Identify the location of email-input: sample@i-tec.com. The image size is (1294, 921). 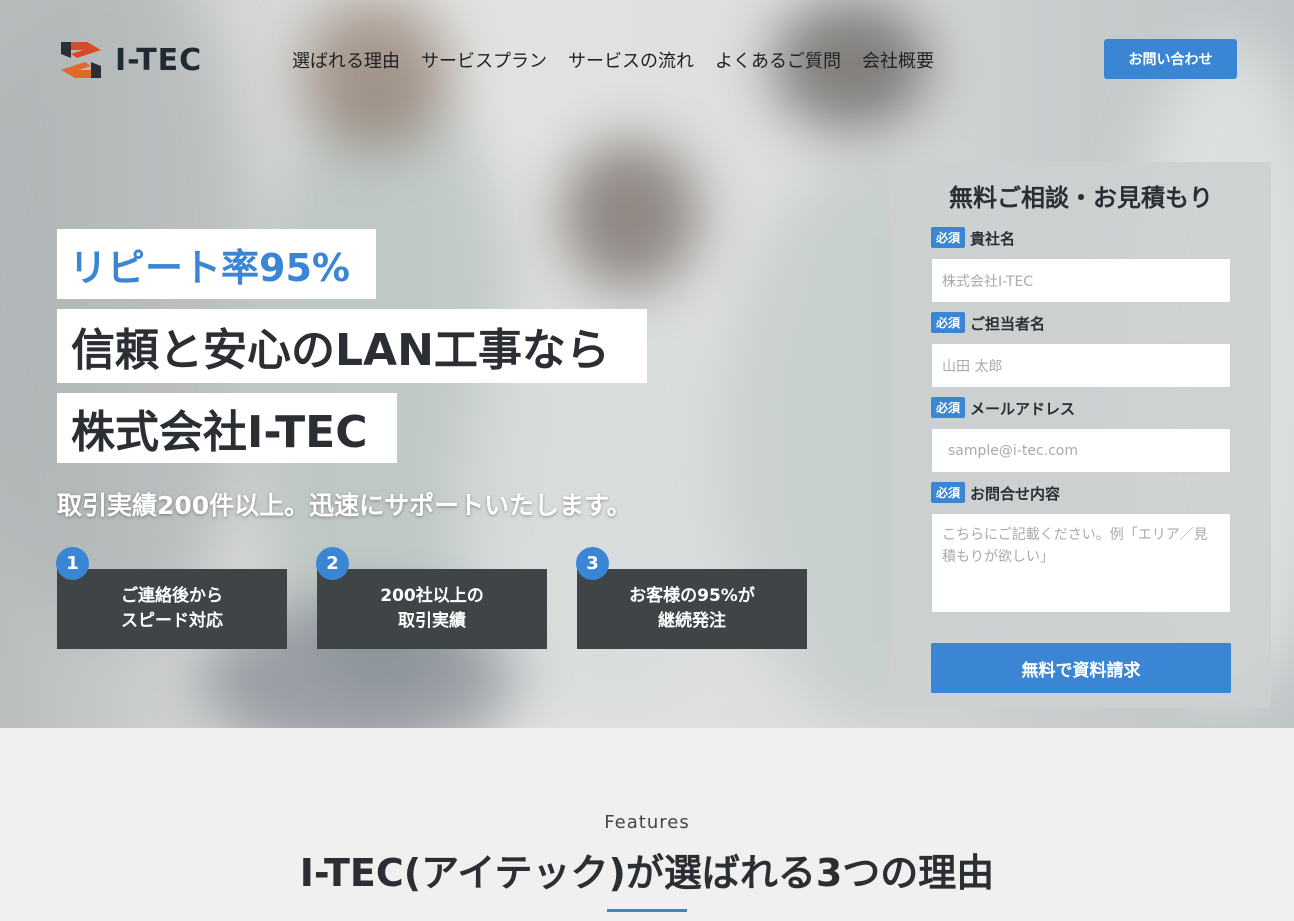
(1081, 450).